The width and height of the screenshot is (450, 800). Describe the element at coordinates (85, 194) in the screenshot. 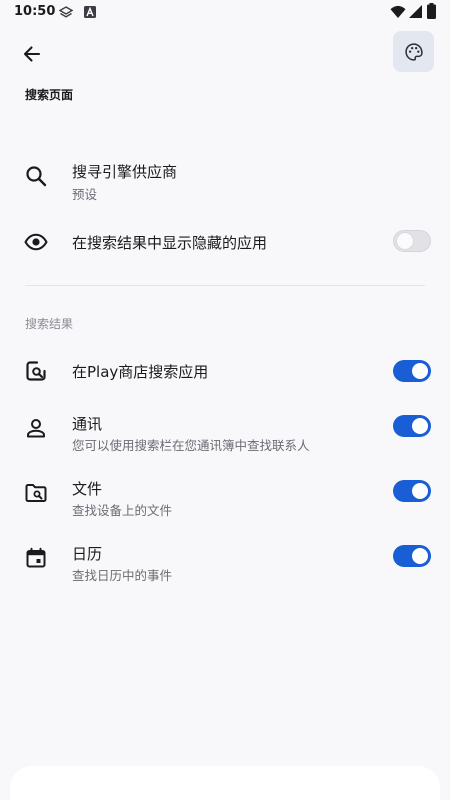

I see `search-engine-value: 预设` at that location.